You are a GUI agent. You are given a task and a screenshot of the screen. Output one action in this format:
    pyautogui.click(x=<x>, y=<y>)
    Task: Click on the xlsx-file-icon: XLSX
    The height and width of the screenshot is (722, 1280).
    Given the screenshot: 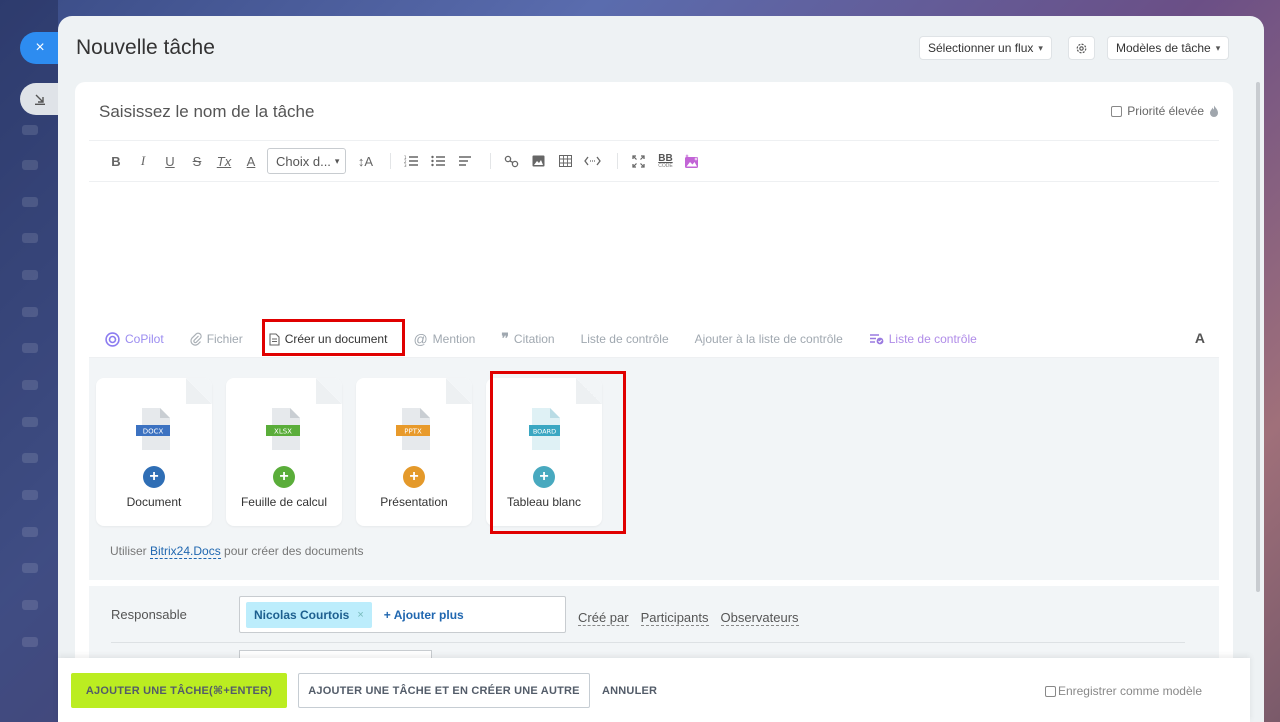 What is the action you would take?
    pyautogui.click(x=283, y=429)
    